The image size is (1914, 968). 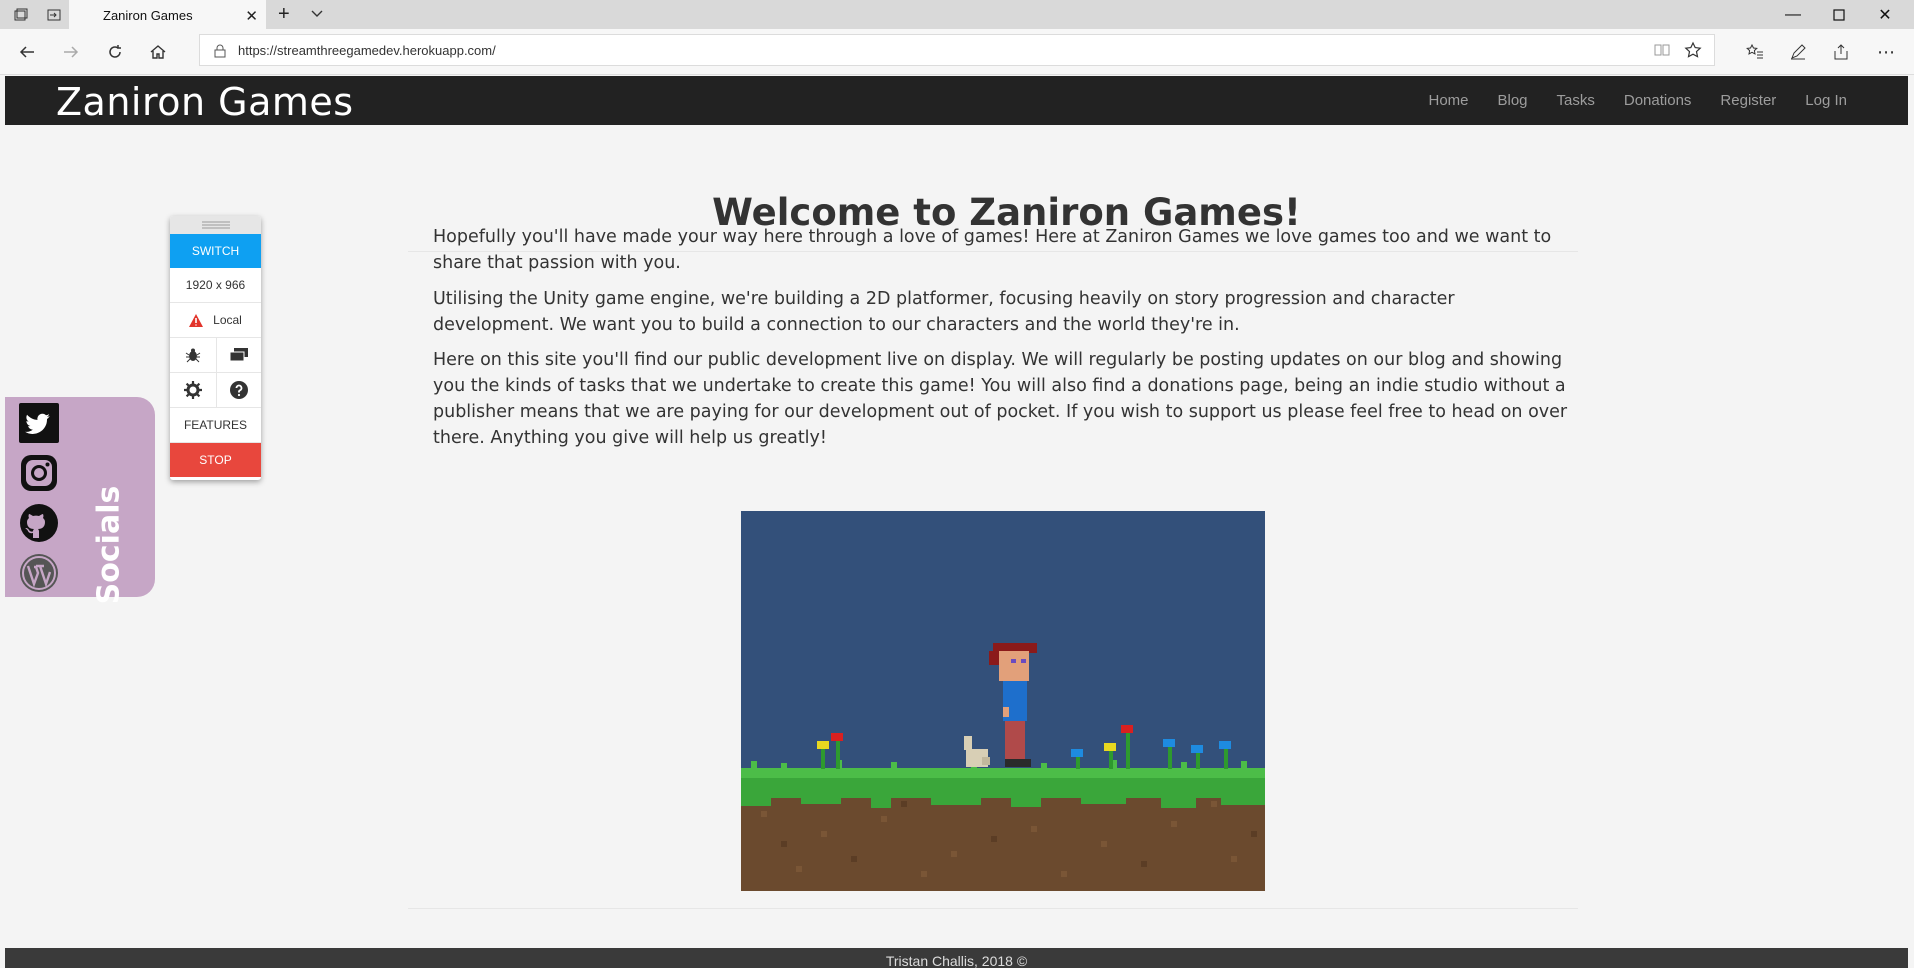 I want to click on minimize-icon: —, so click(x=1793, y=15).